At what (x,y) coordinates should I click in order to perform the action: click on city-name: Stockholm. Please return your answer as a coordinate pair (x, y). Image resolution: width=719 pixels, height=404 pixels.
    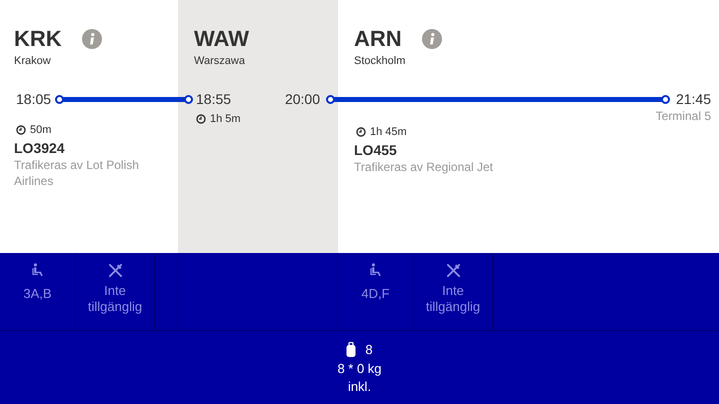
    Looking at the image, I should click on (380, 61).